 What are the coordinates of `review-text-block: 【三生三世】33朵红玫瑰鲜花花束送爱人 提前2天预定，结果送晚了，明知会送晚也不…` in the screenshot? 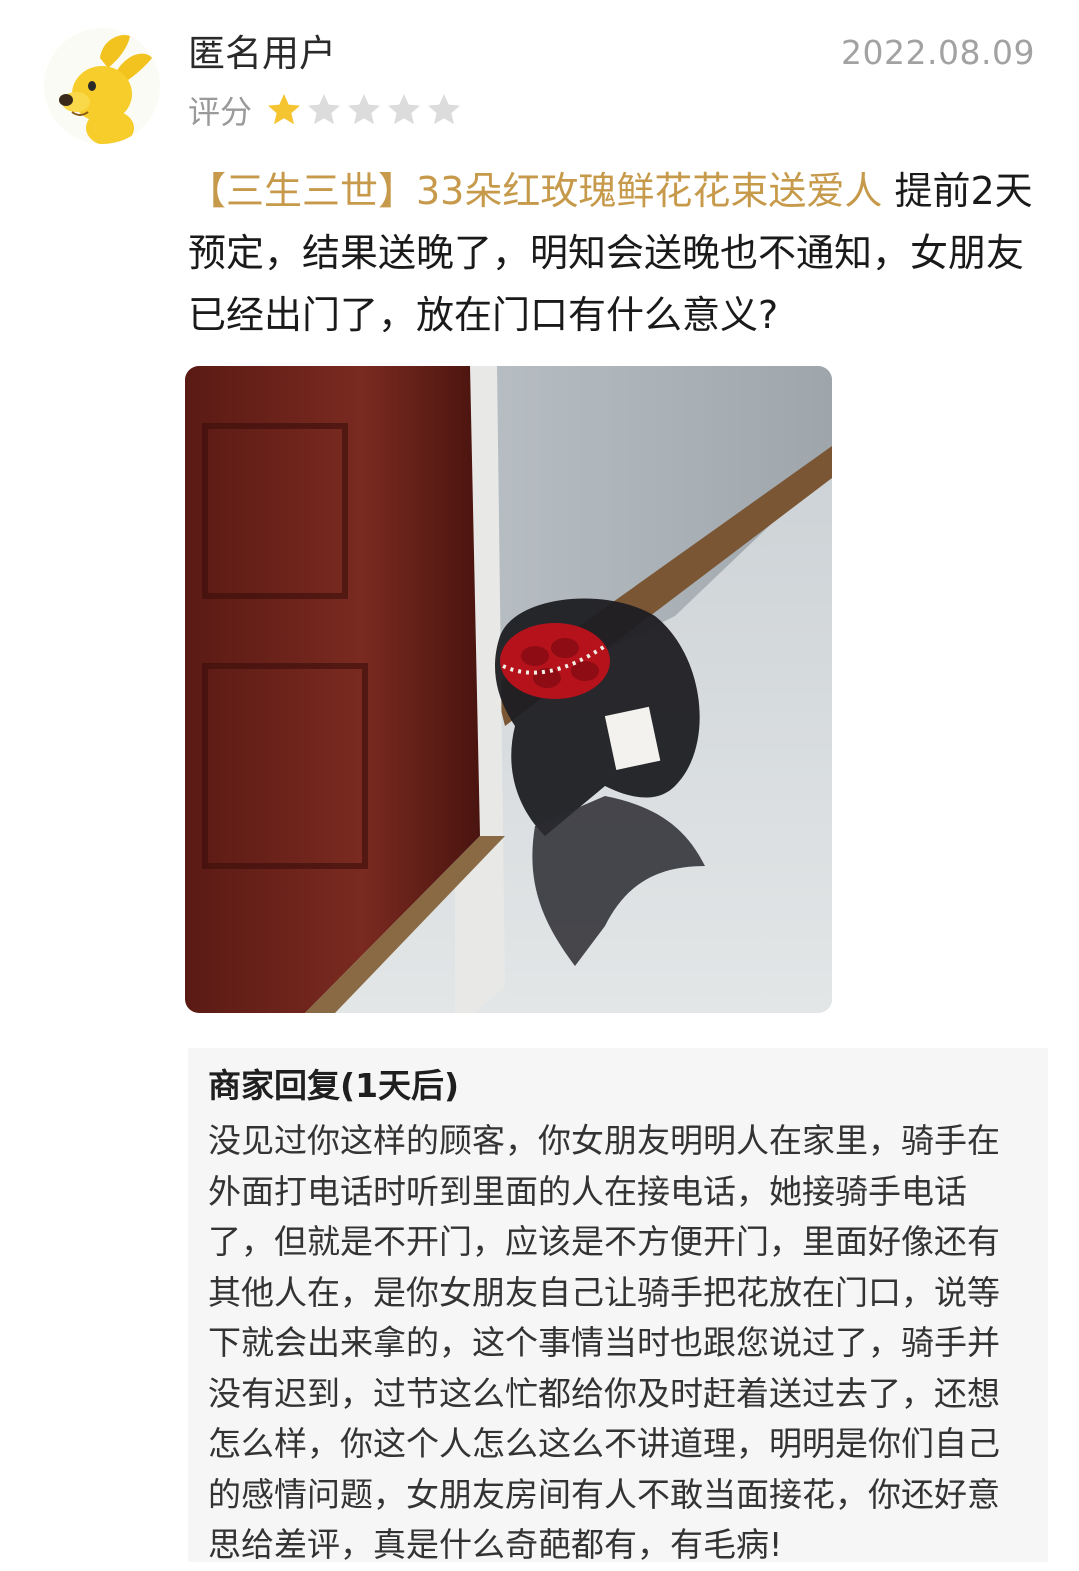 It's located at (613, 253).